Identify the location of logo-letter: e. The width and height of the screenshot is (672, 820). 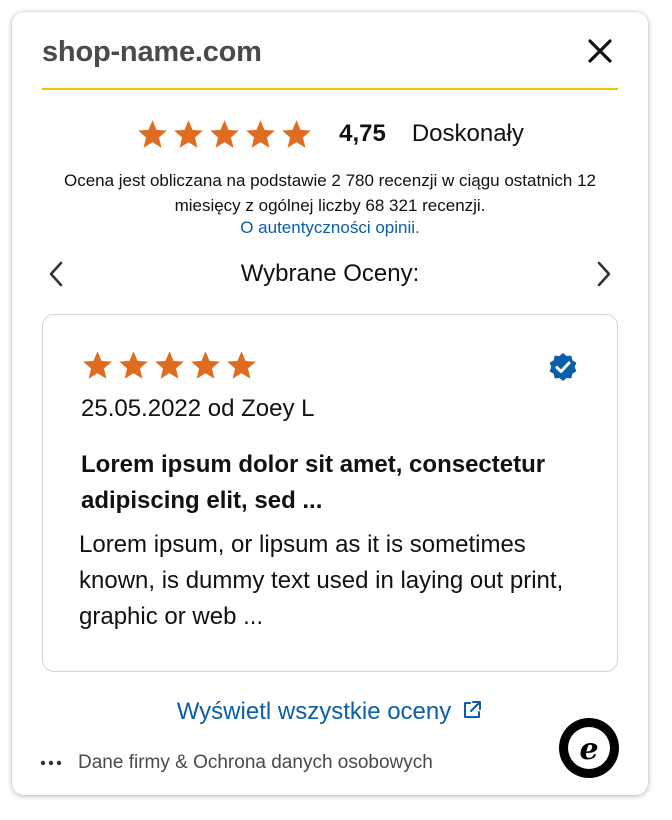
(588, 749).